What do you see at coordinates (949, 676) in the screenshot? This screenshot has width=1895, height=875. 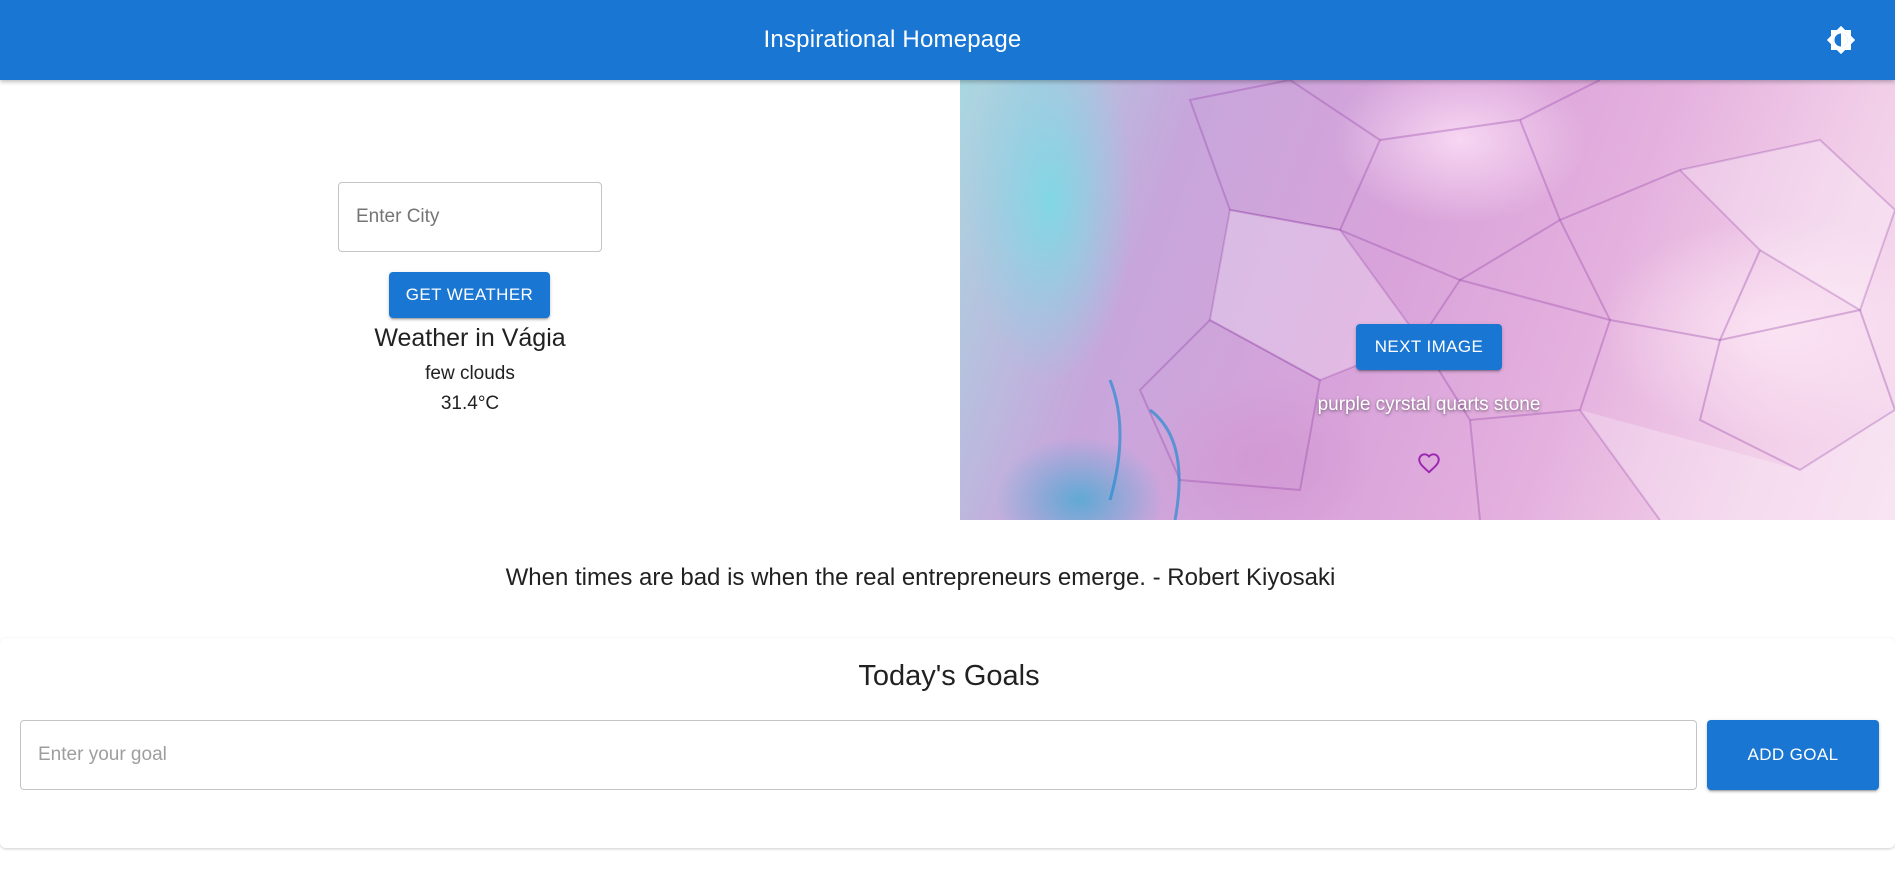 I see `goals-title: Today's Goals` at bounding box center [949, 676].